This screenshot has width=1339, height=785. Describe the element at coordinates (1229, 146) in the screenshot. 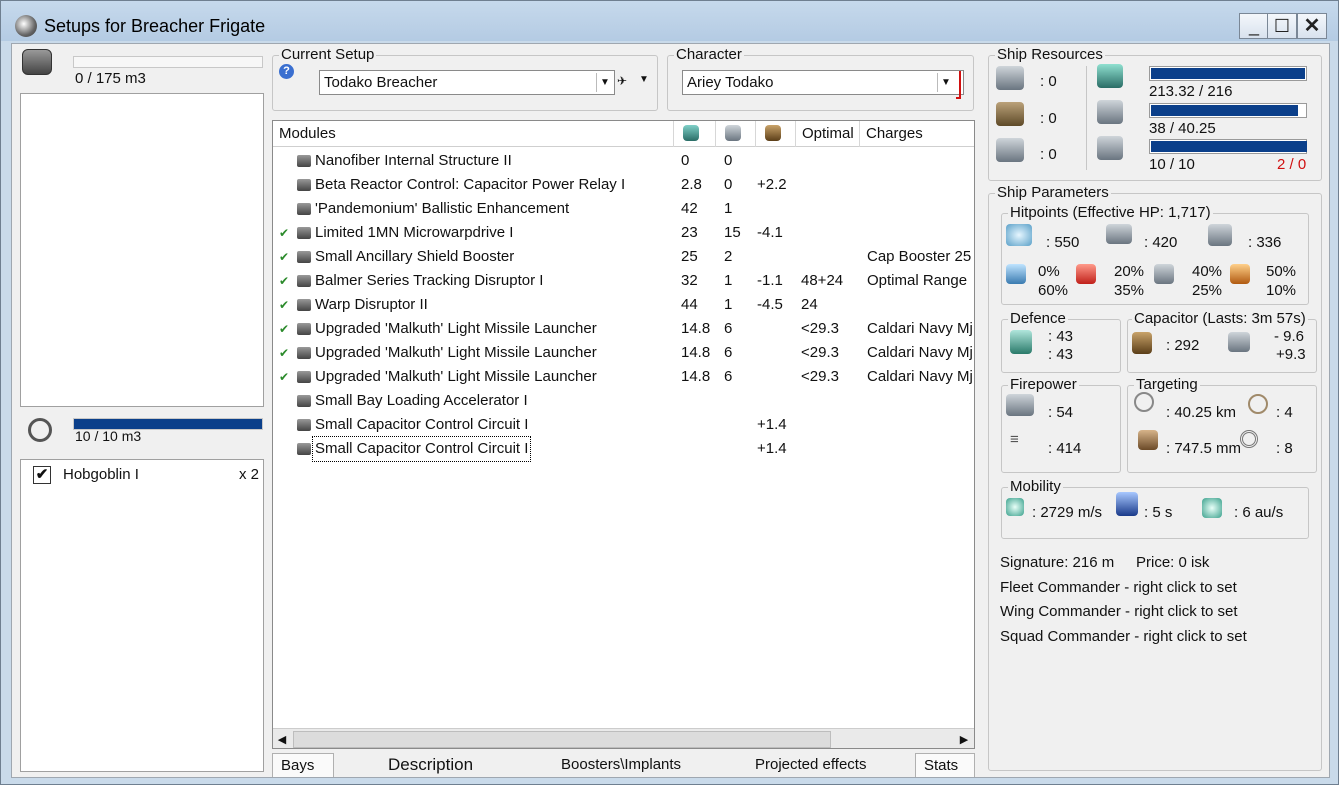

I see `calibration-bar-fill` at that location.